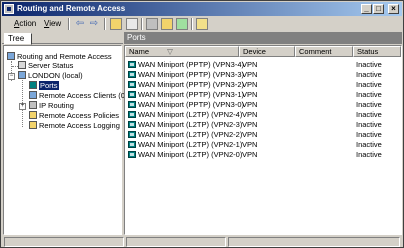 The height and width of the screenshot is (248, 404). I want to click on port-name-cell: WAN Miniport (L2TP) (VPN2-2), so click(185, 135).